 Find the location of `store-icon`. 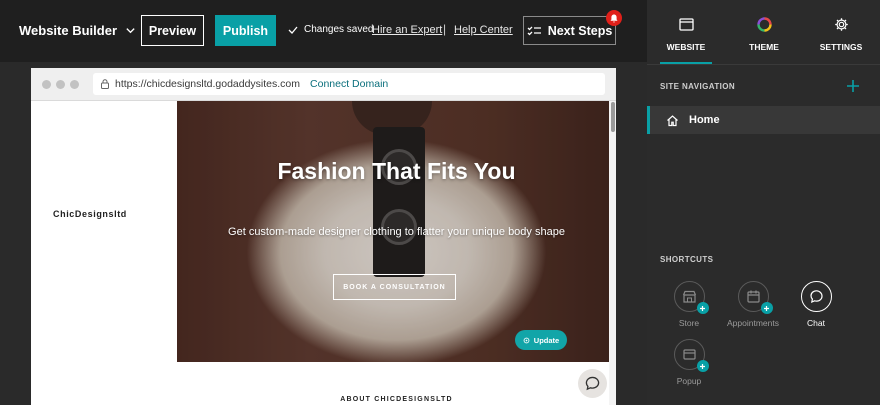

store-icon is located at coordinates (689, 296).